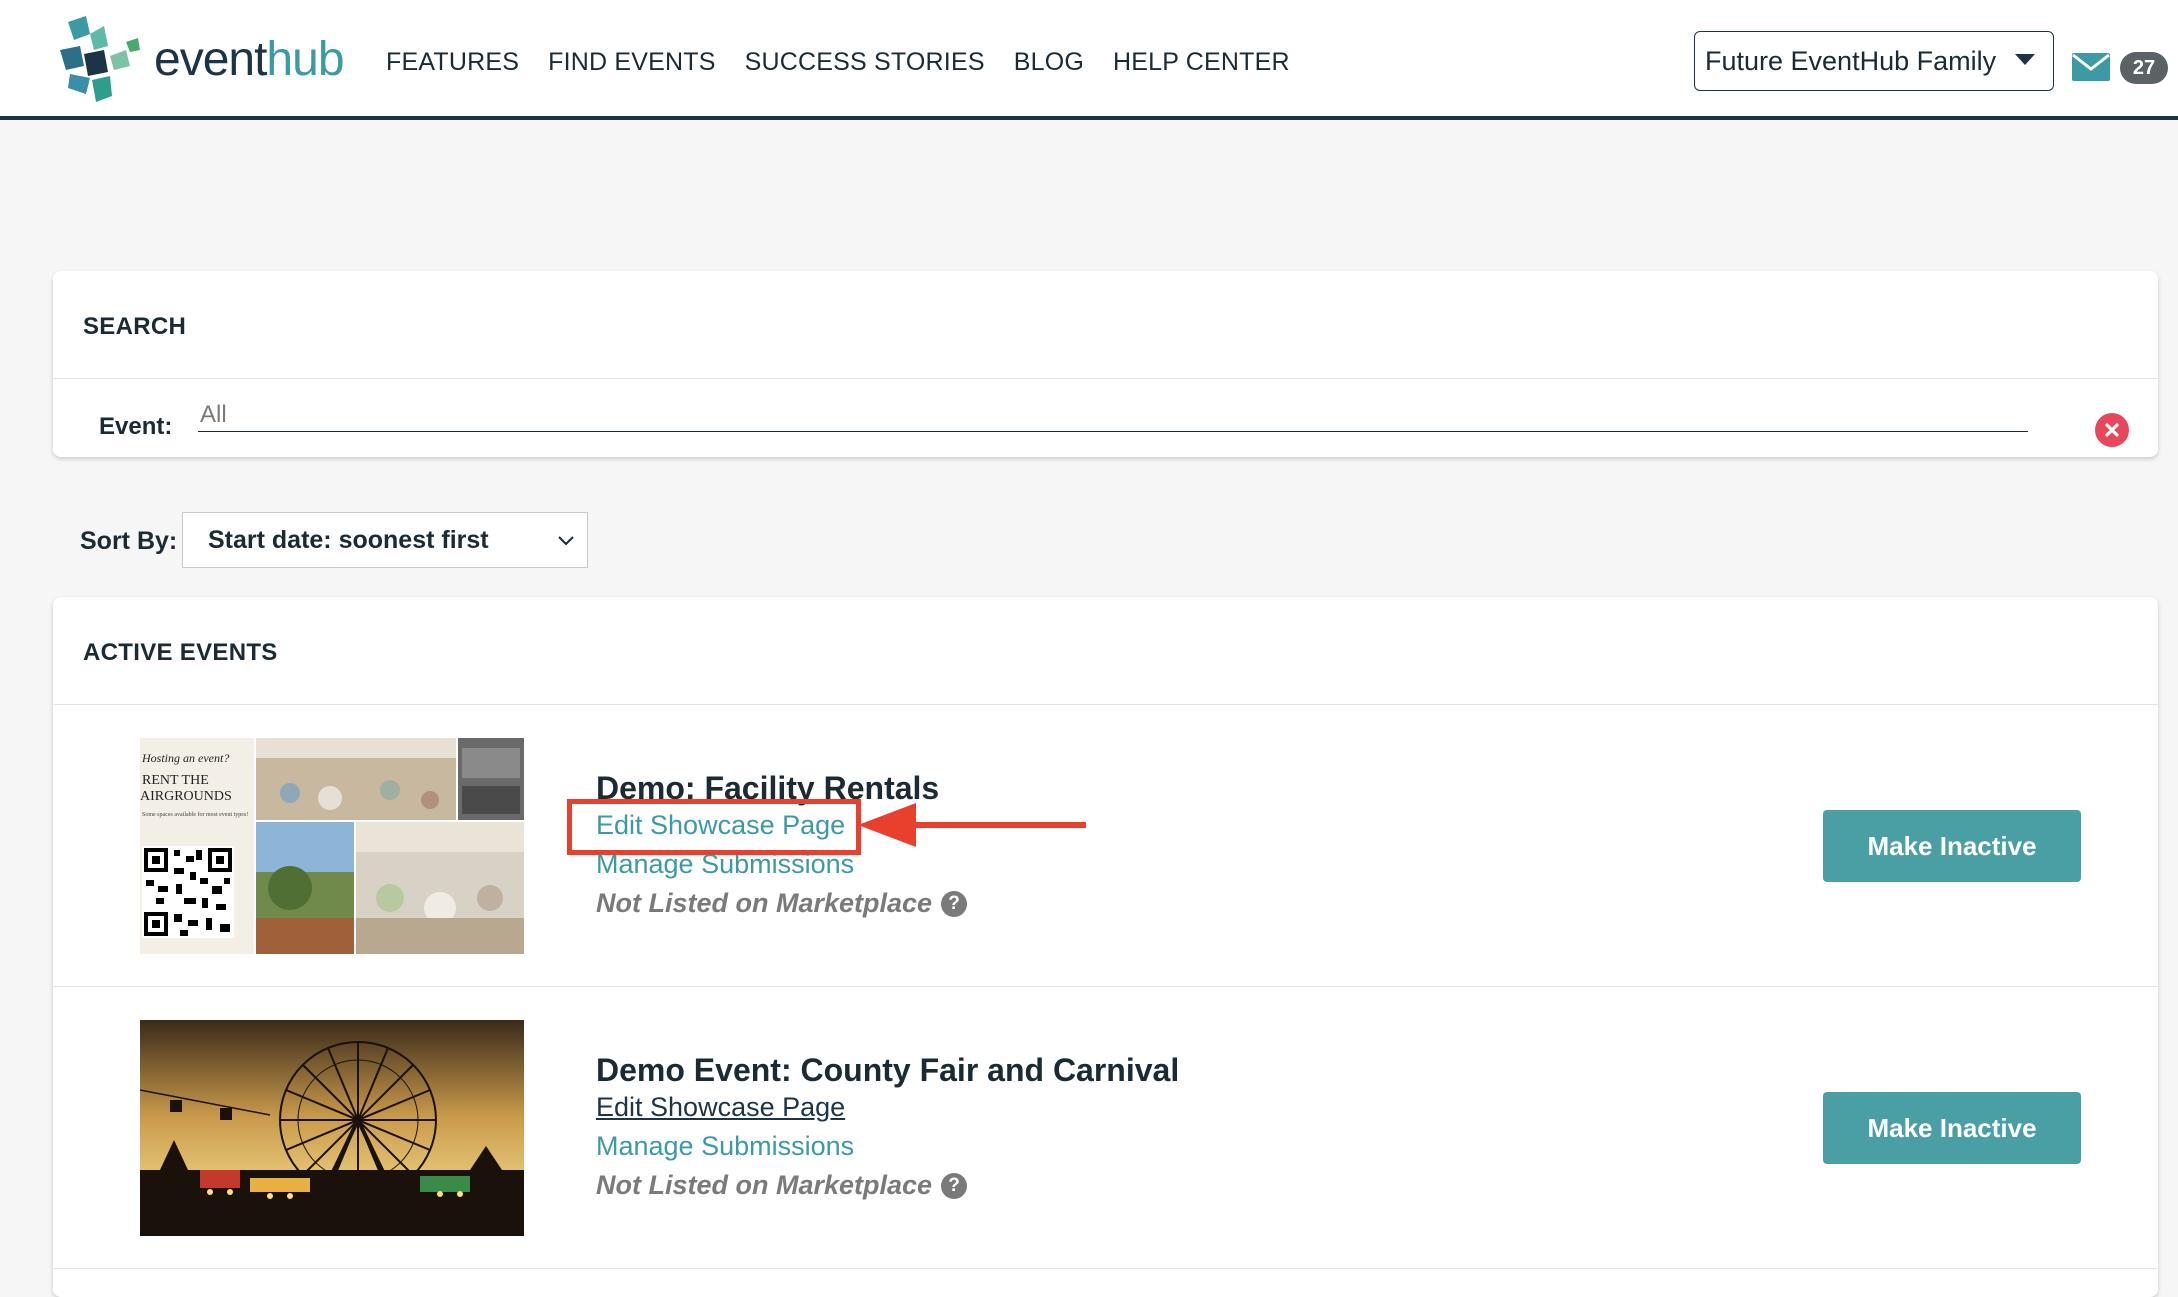 The height and width of the screenshot is (1297, 2178). I want to click on logo-mark-icon, so click(100, 59).